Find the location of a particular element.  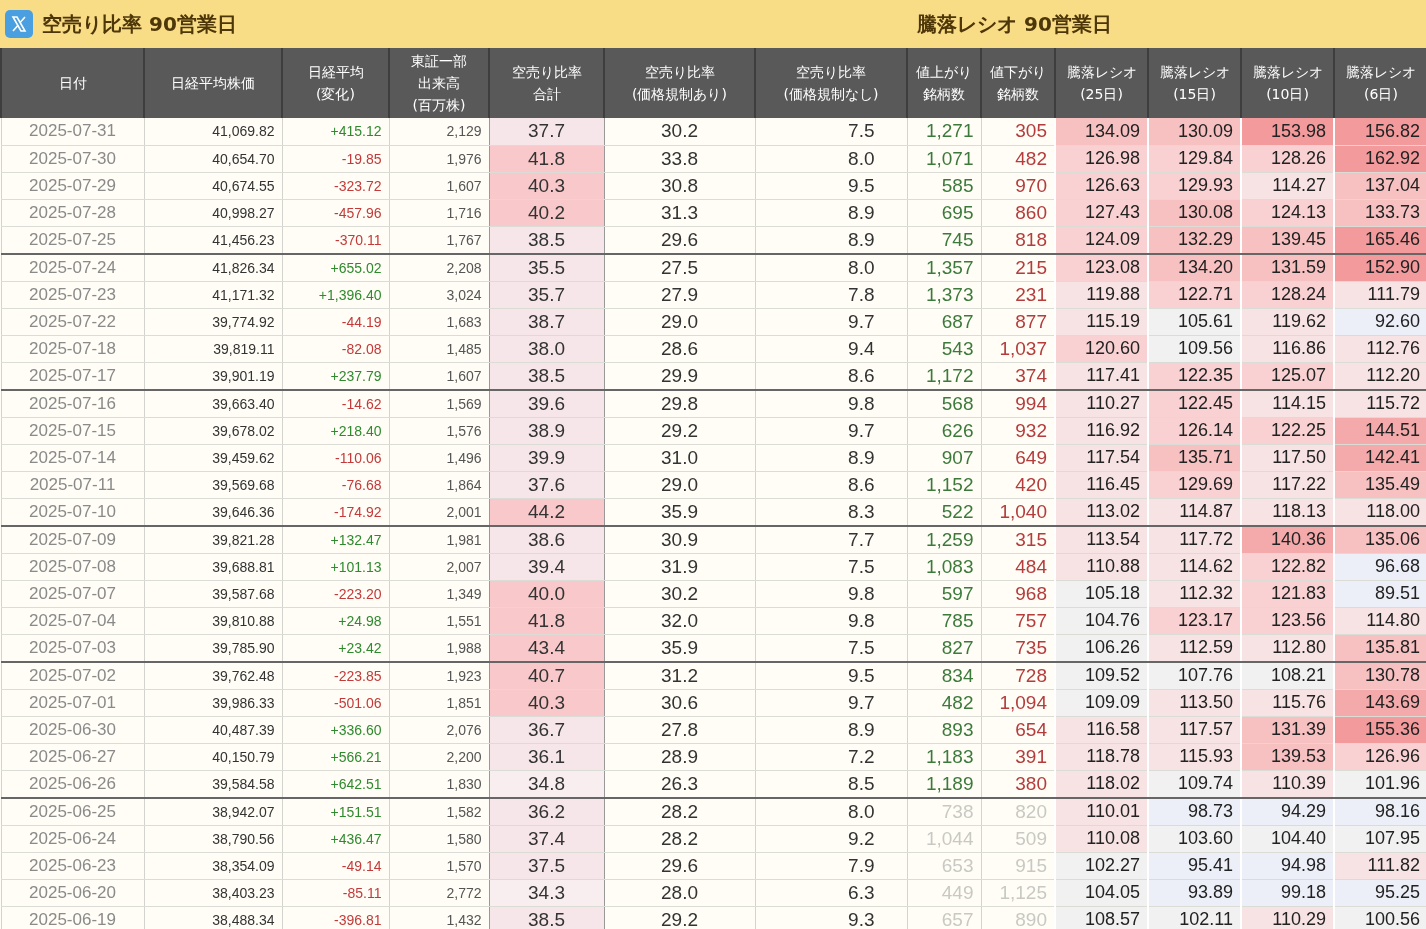

table-cell: 8.6 is located at coordinates (831, 484).